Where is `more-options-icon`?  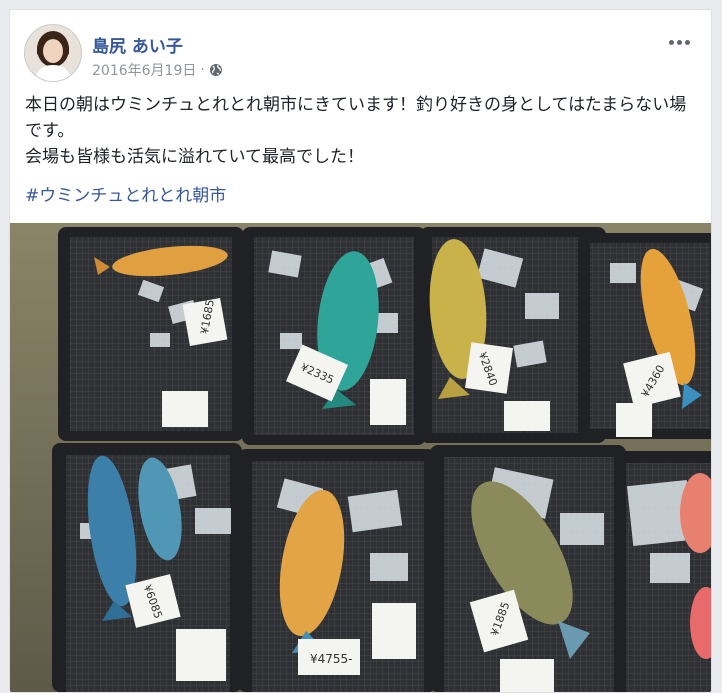 more-options-icon is located at coordinates (679, 42).